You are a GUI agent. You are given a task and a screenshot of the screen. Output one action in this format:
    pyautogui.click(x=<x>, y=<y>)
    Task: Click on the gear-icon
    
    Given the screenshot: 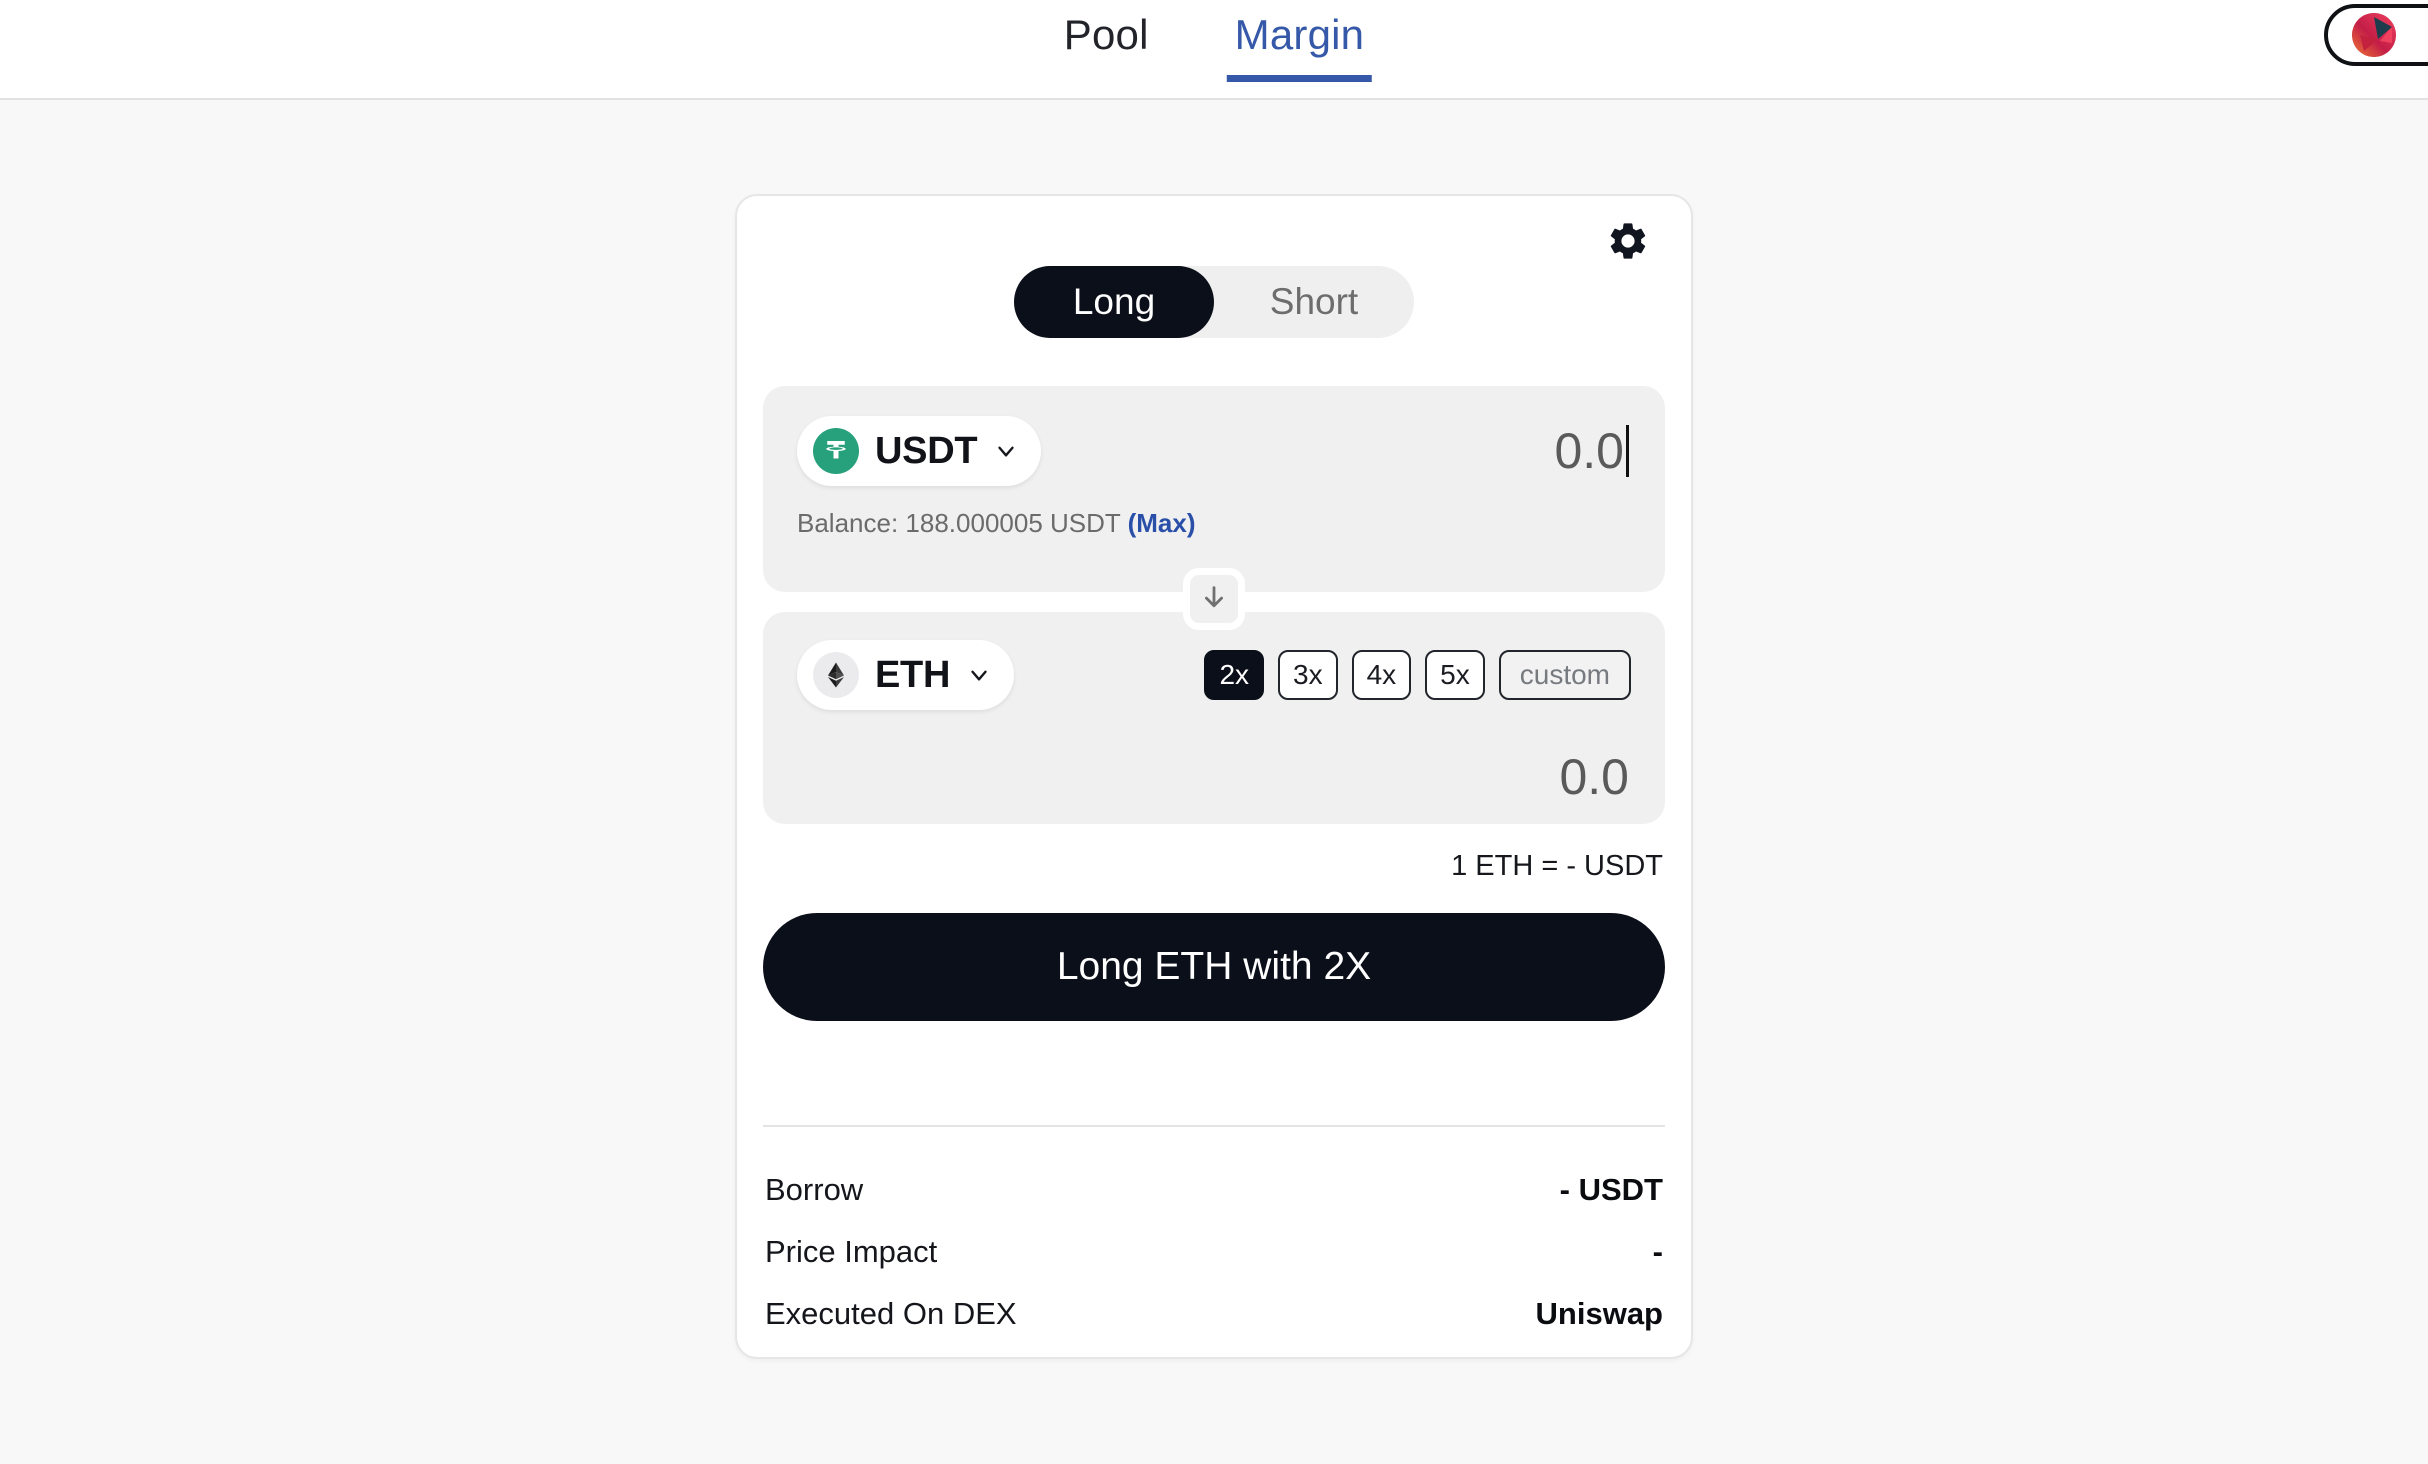 What is the action you would take?
    pyautogui.click(x=1628, y=241)
    